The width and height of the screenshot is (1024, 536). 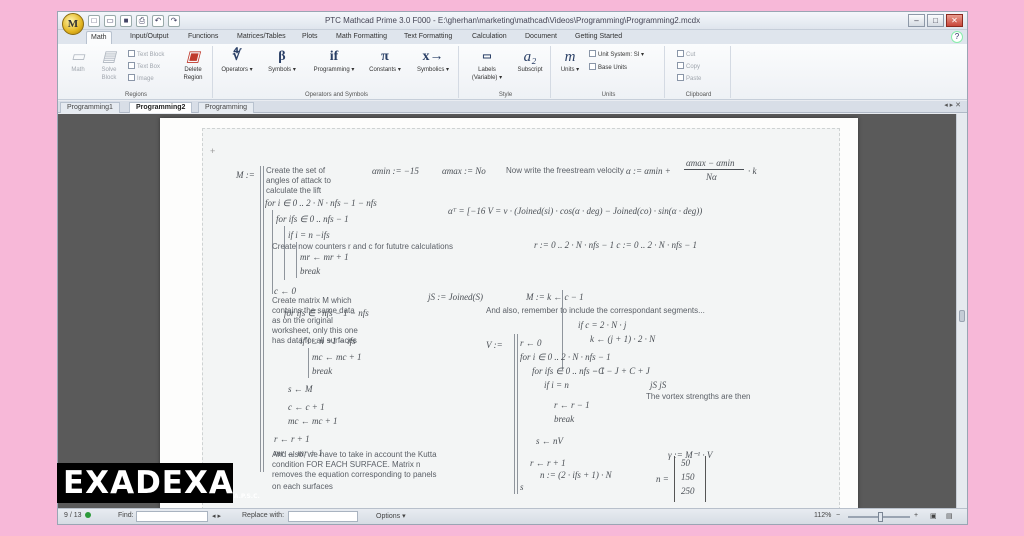 I want to click on n-expression: n := (2 · ifs + 1) · N, so click(x=576, y=475).